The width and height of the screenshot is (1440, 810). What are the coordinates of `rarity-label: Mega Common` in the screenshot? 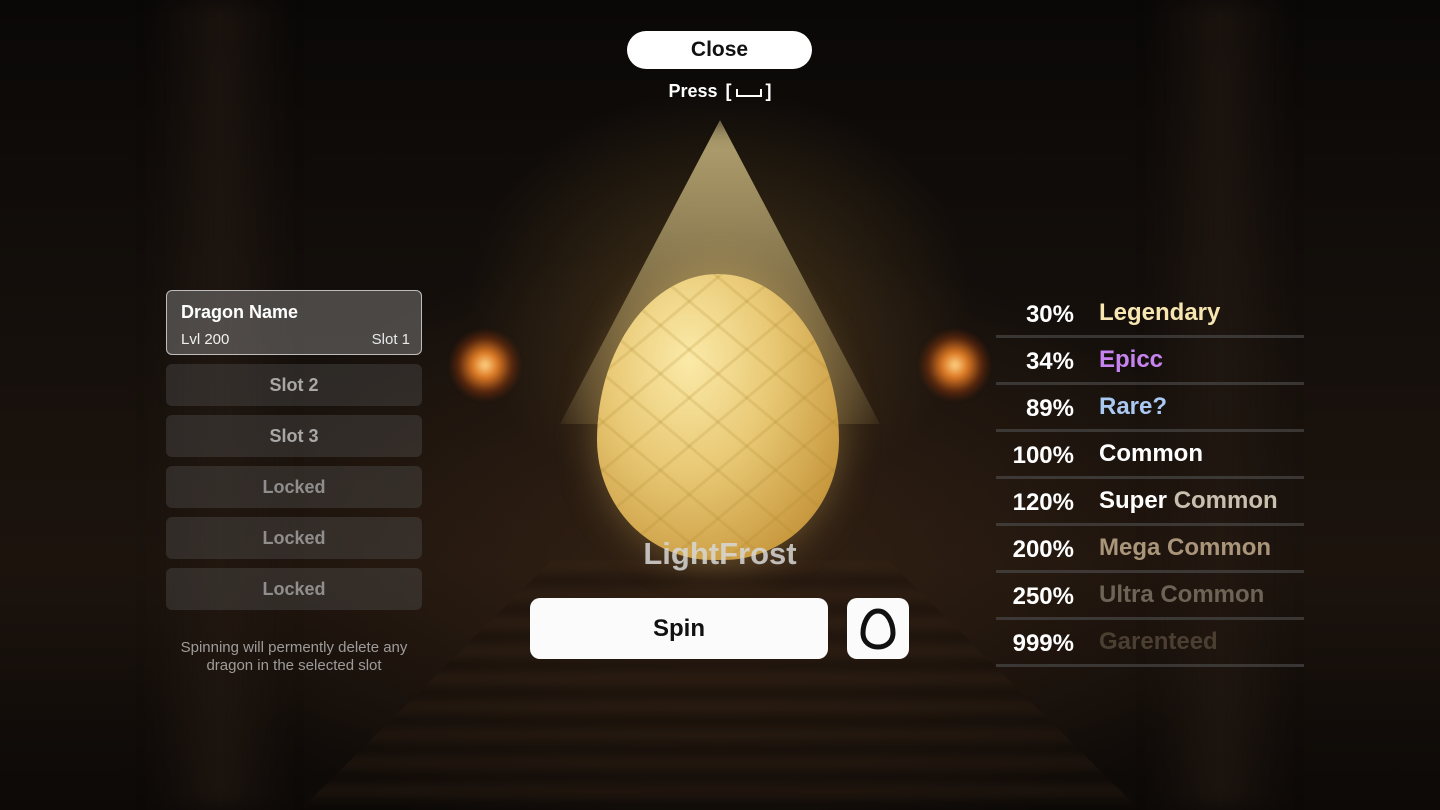 It's located at (1185, 547).